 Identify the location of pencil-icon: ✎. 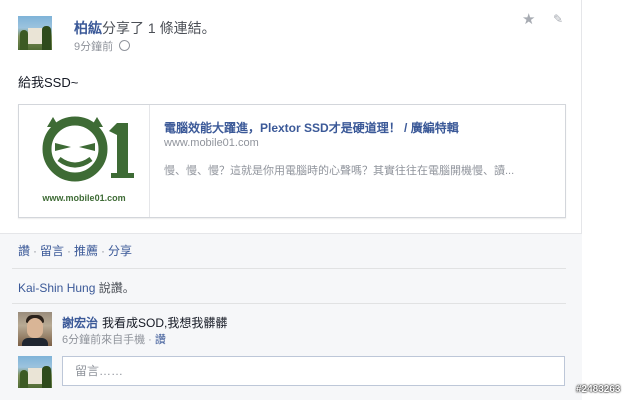
(558, 19).